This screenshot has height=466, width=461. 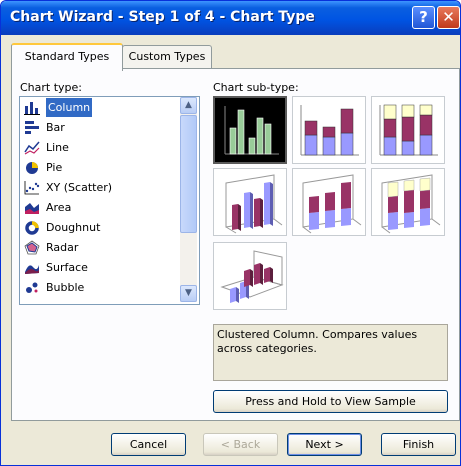 What do you see at coordinates (55, 127) in the screenshot?
I see `list-item-label: Bar` at bounding box center [55, 127].